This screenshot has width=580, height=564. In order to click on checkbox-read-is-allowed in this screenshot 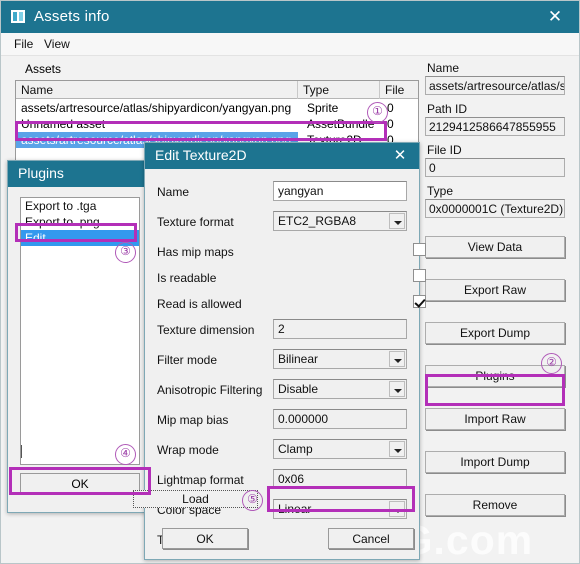, I will do `click(419, 301)`.